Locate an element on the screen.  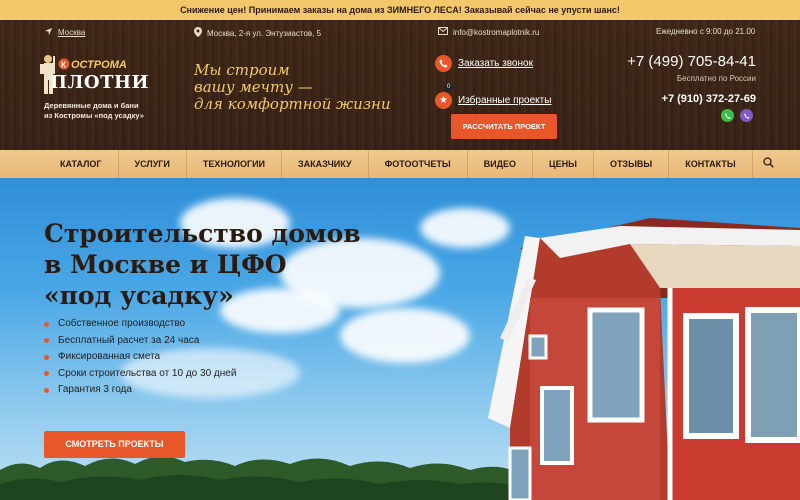
city-name: Москва is located at coordinates (71, 32).